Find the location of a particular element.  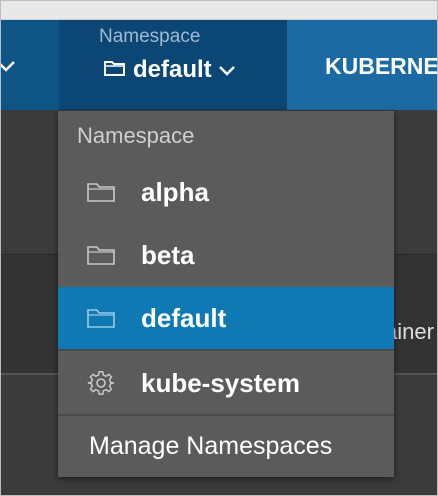

namespace-current-value: default is located at coordinates (172, 69).